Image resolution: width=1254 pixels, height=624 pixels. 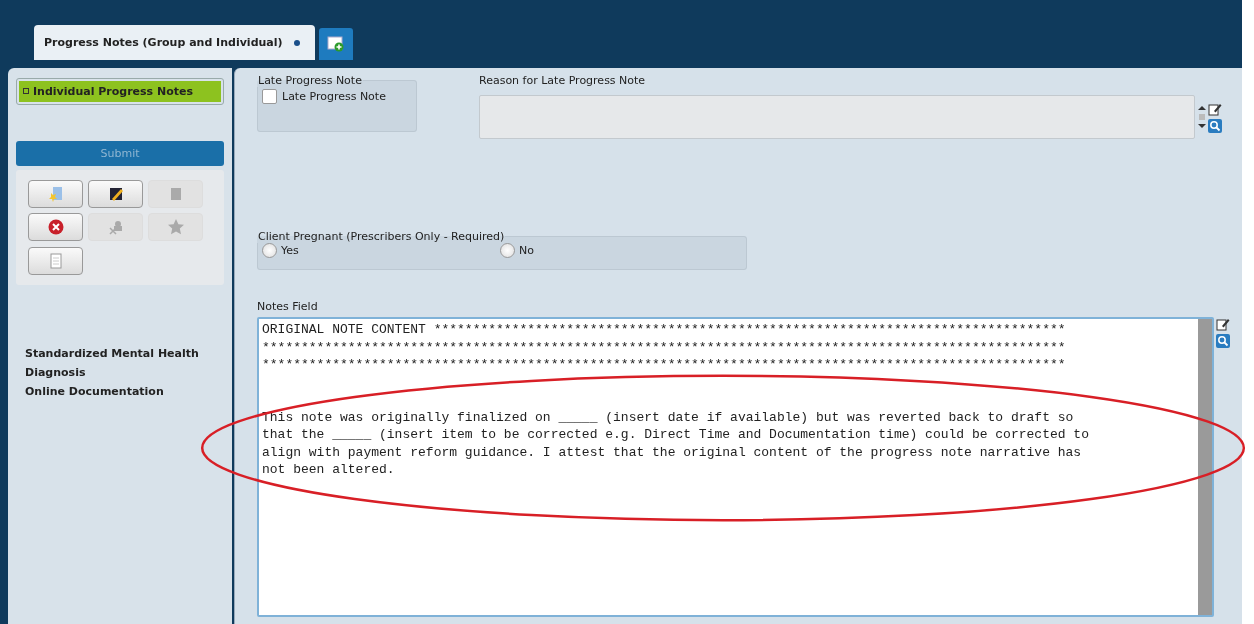 What do you see at coordinates (124, 353) in the screenshot?
I see `sidebar-link: Standardized Mental Health` at bounding box center [124, 353].